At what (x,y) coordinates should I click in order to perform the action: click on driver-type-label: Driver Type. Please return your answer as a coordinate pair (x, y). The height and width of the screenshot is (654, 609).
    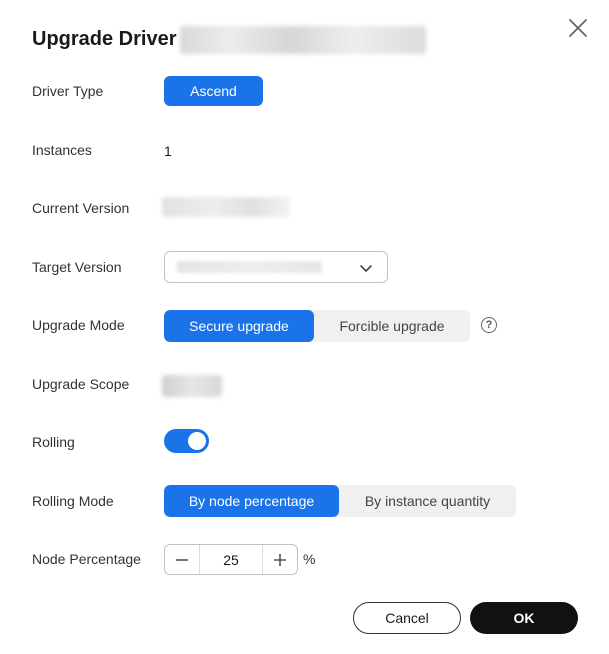
    Looking at the image, I should click on (68, 91).